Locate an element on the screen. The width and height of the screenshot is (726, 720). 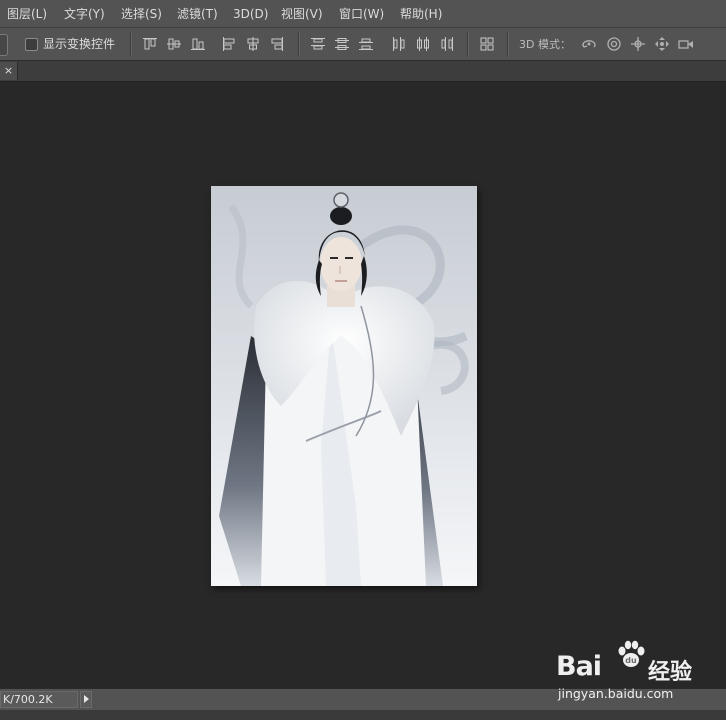
baidu-jingyan-watermark: Bai du 经验 jingyan.baidu.com is located at coordinates (638, 674).